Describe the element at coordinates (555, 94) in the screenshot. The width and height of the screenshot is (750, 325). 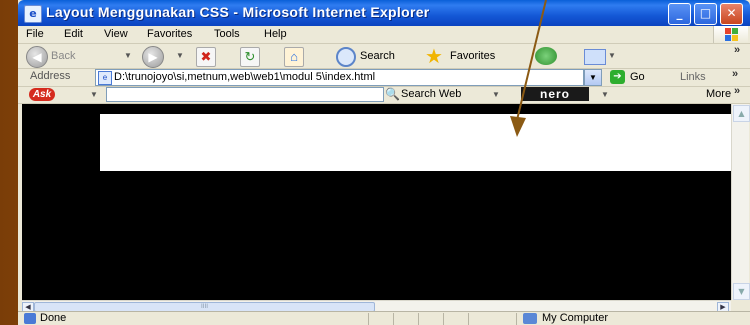
I see `nero-logo: nero` at that location.